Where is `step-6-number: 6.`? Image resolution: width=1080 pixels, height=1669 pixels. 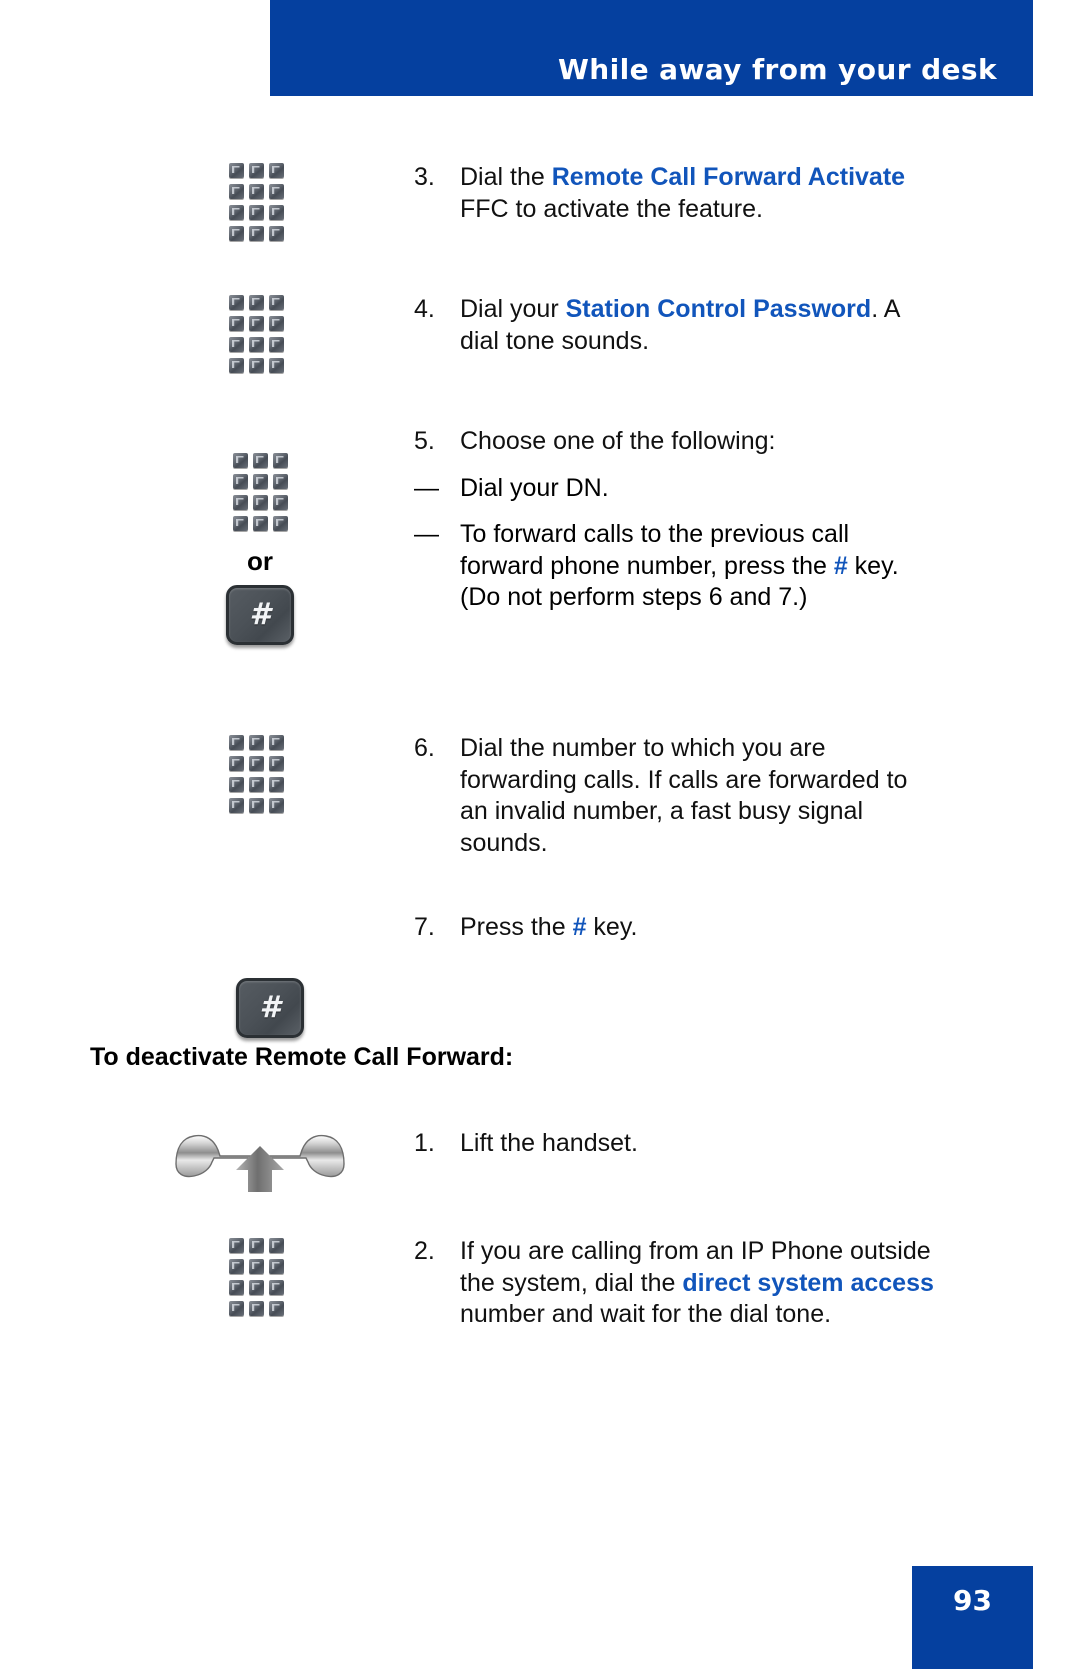
step-6-number: 6. is located at coordinates (424, 748).